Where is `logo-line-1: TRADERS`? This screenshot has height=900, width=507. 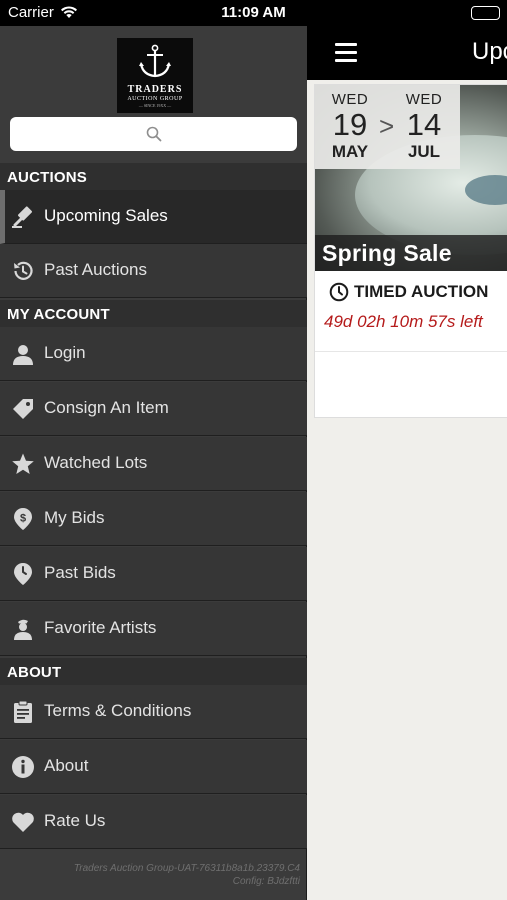 logo-line-1: TRADERS is located at coordinates (155, 89).